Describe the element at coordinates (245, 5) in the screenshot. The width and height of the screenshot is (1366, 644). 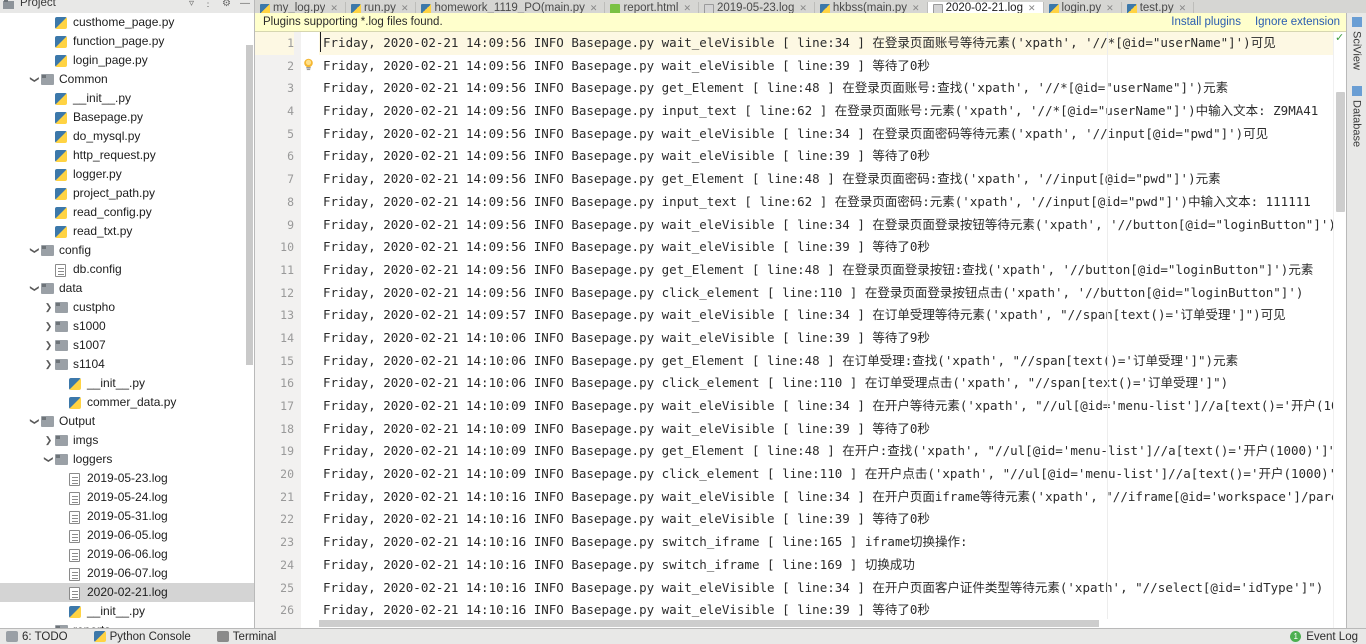
I see `hide-icon: ―` at that location.